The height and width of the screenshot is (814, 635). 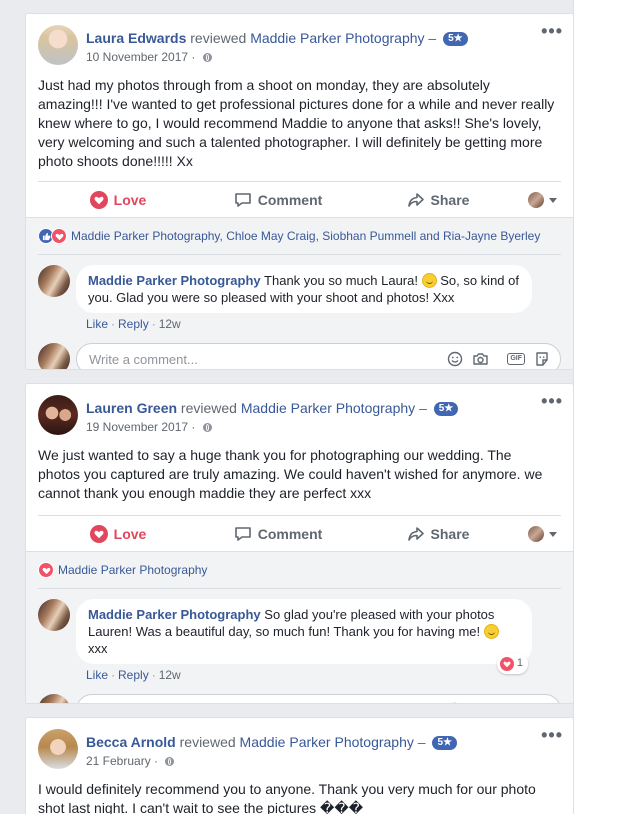 I want to click on comment-text-continued: xxx, so click(x=98, y=648).